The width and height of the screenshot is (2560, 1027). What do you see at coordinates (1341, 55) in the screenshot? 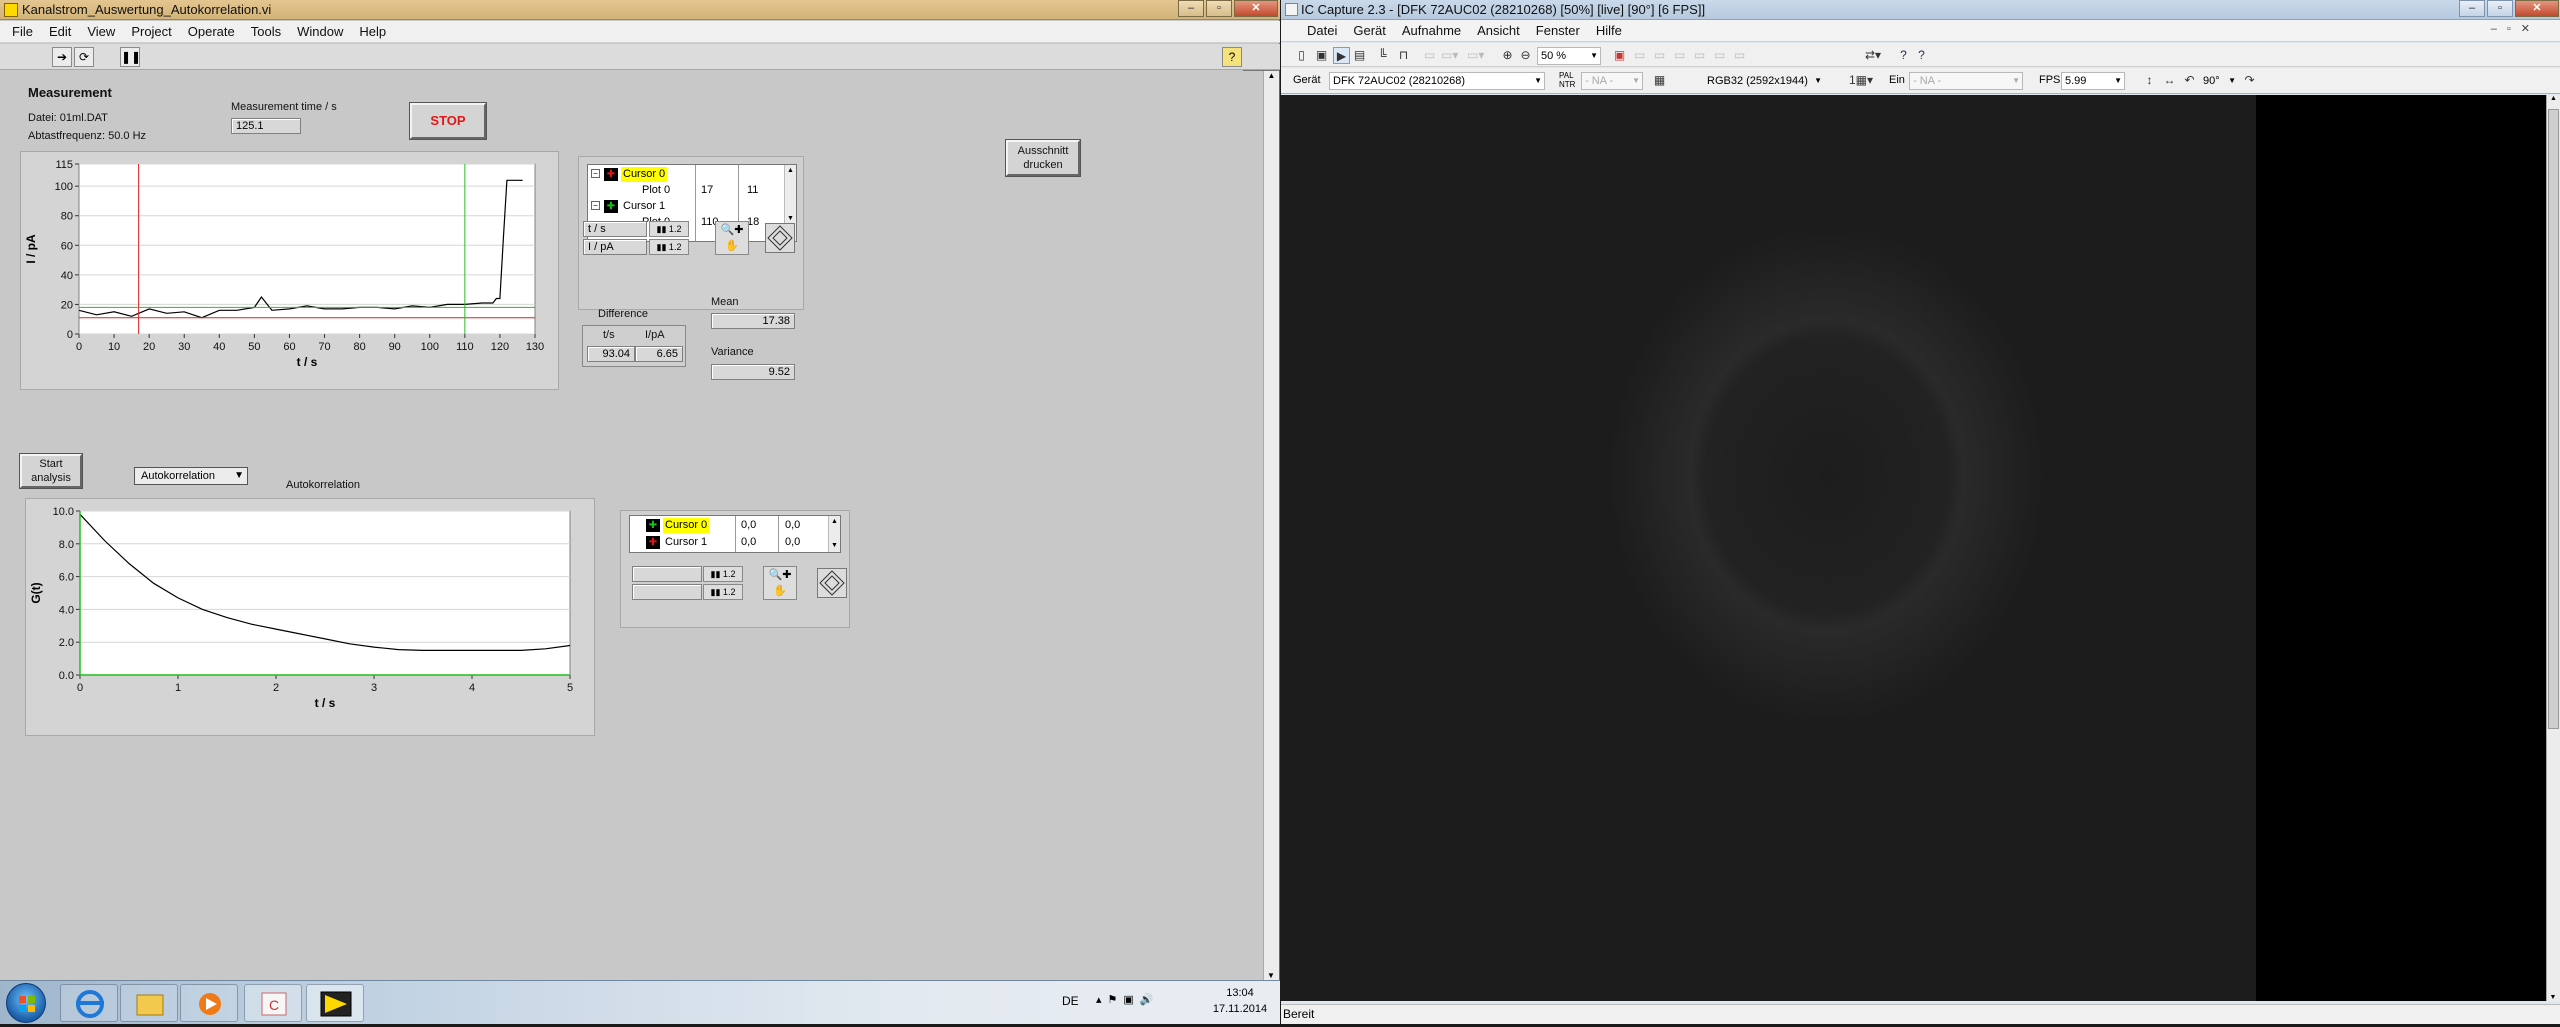
I see `live-mode-icon: ▶` at bounding box center [1341, 55].